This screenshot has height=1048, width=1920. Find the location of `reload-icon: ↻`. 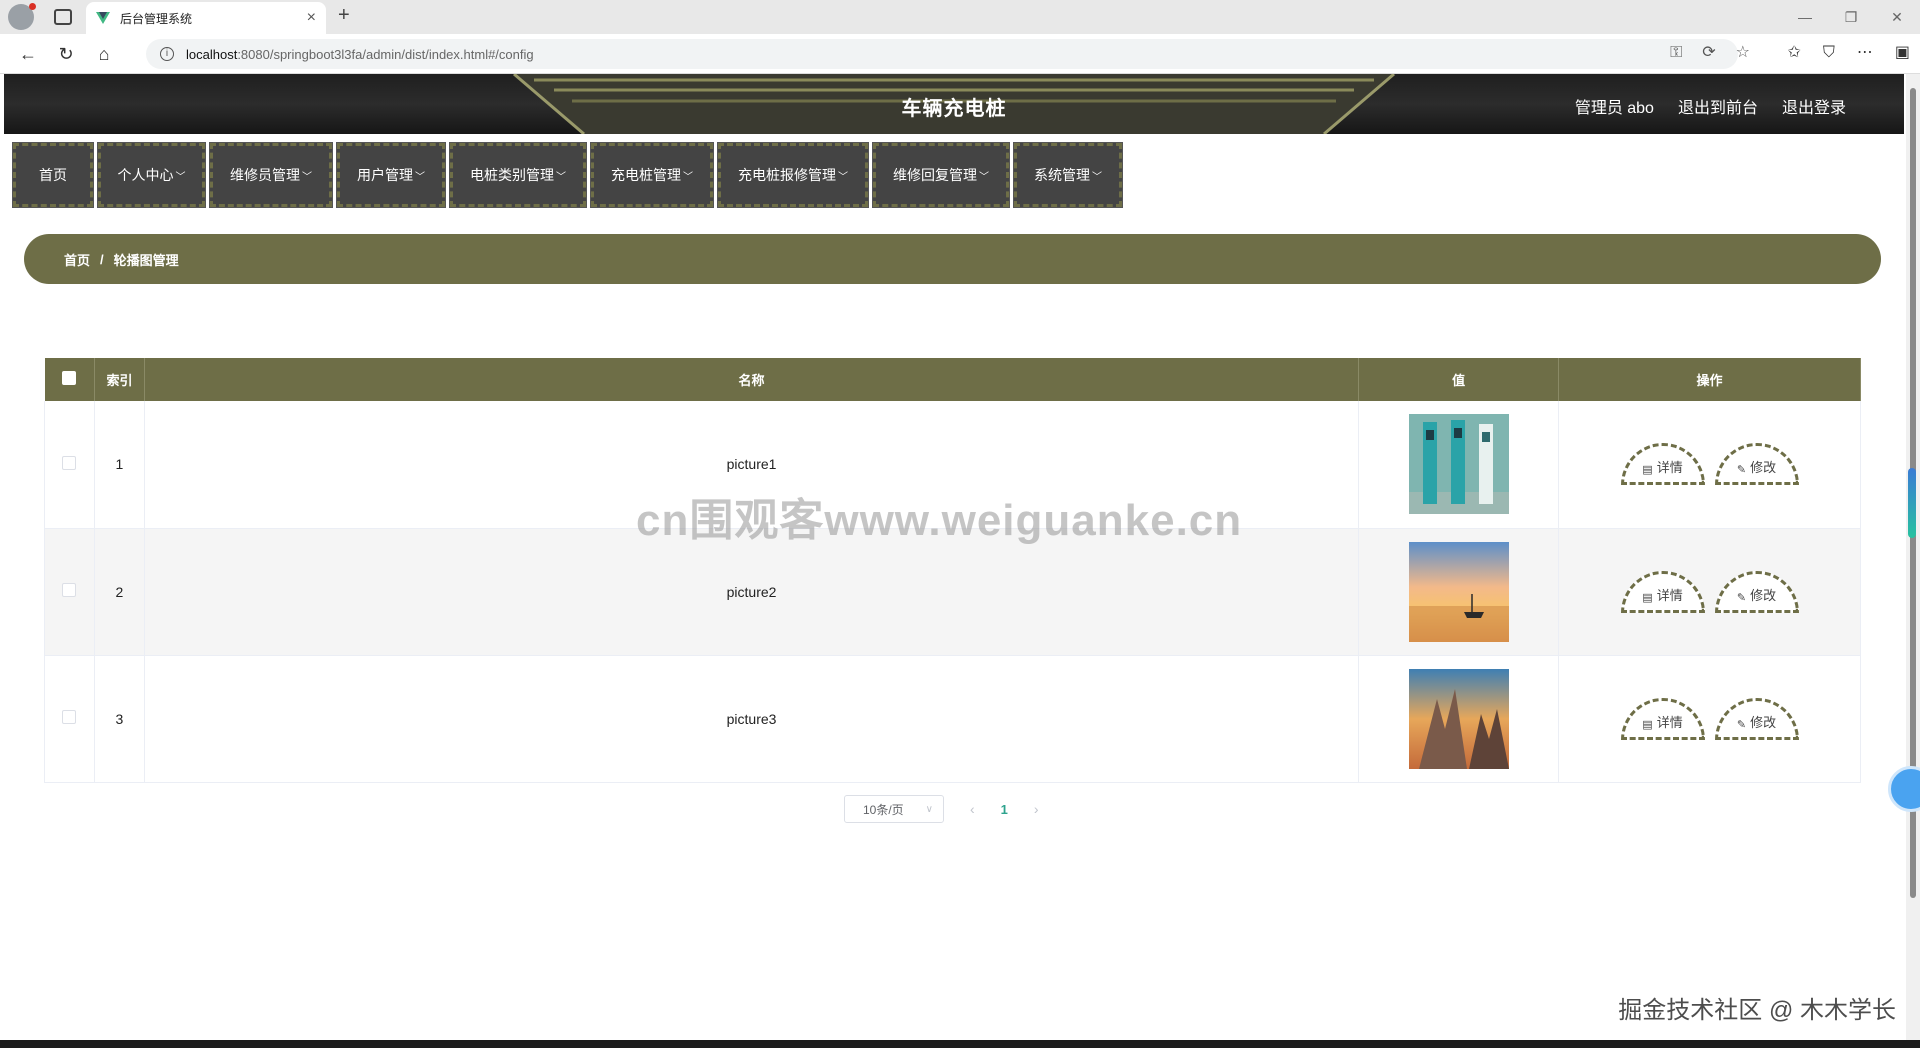

reload-icon: ↻ is located at coordinates (66, 54).